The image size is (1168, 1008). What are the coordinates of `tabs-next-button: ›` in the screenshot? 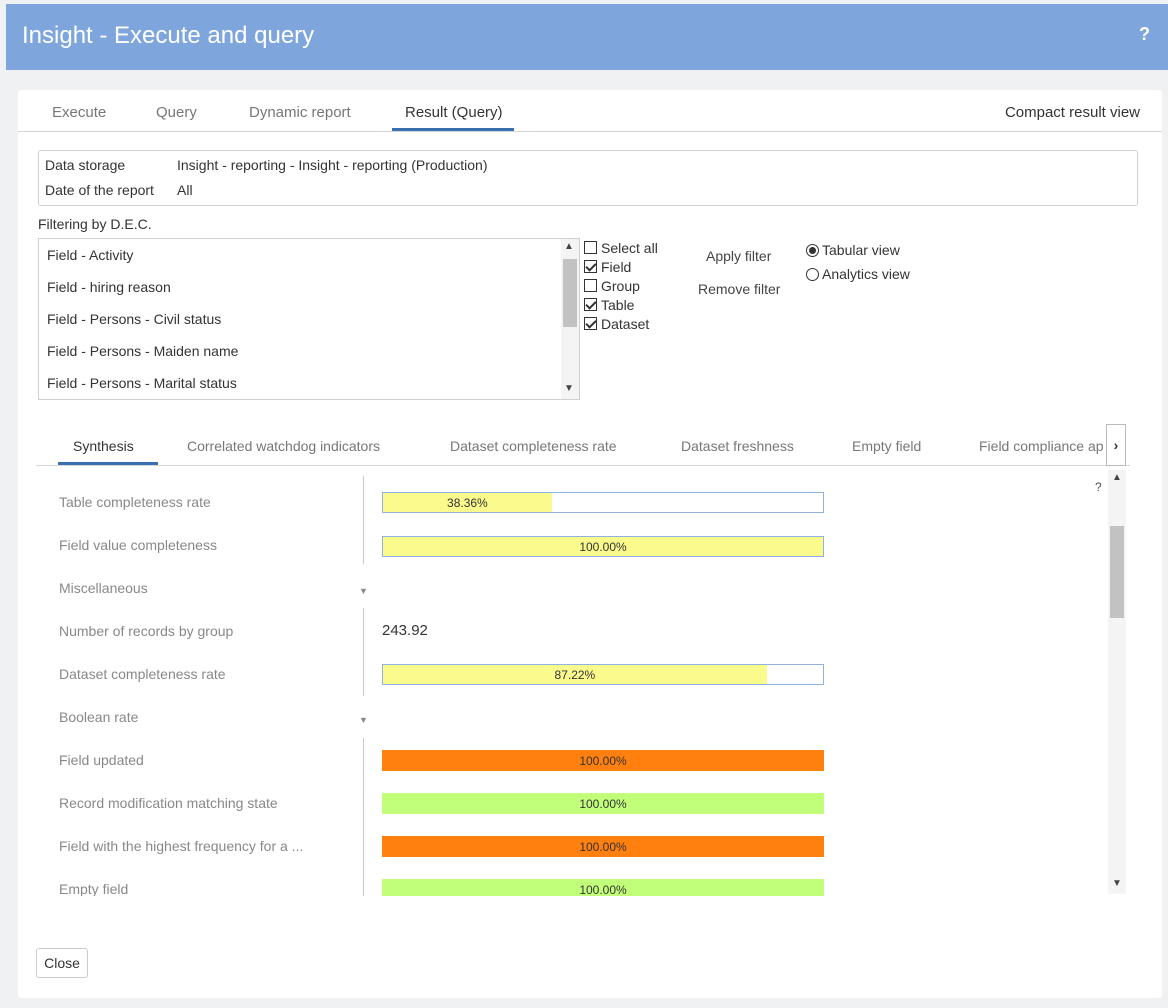 It's located at (1116, 445).